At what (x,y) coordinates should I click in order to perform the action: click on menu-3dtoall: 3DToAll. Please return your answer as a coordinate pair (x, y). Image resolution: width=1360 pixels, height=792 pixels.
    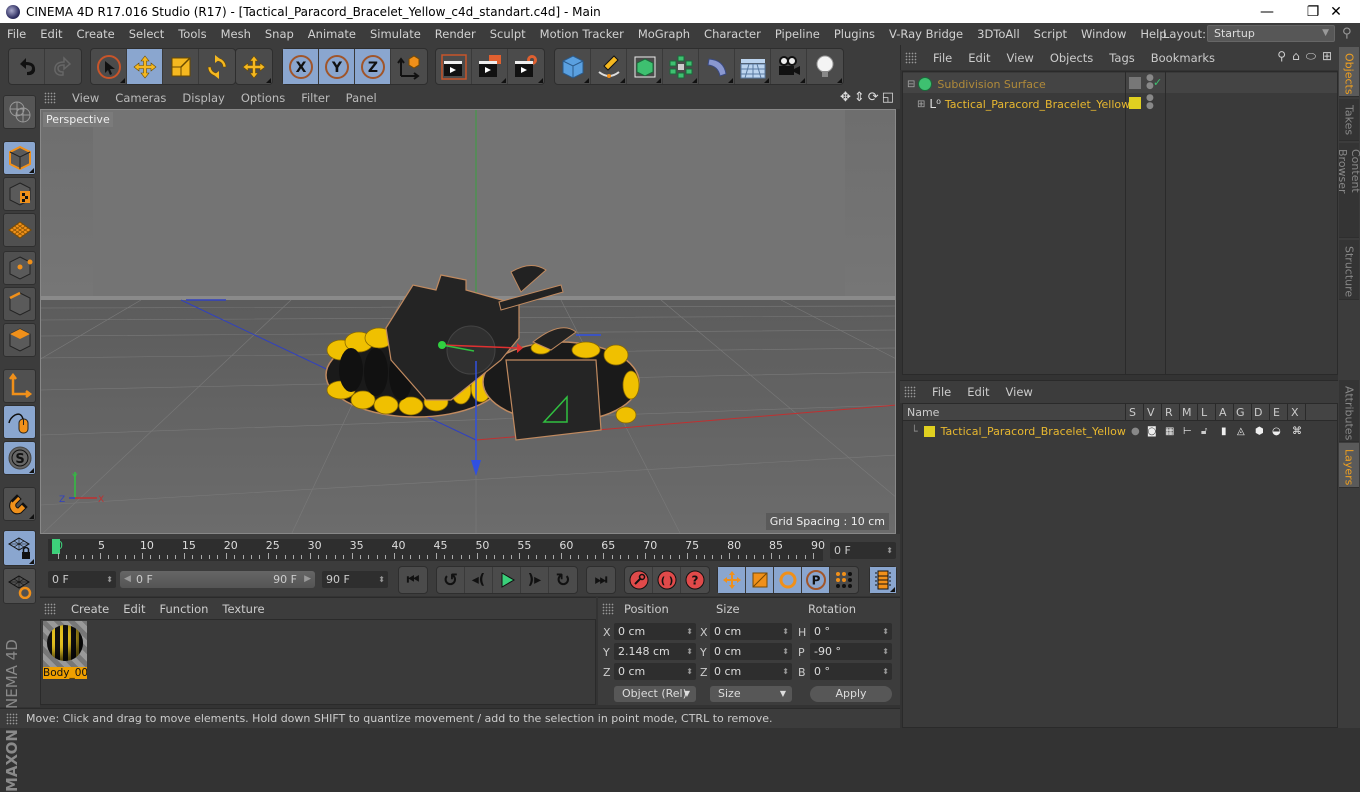
    Looking at the image, I should click on (998, 34).